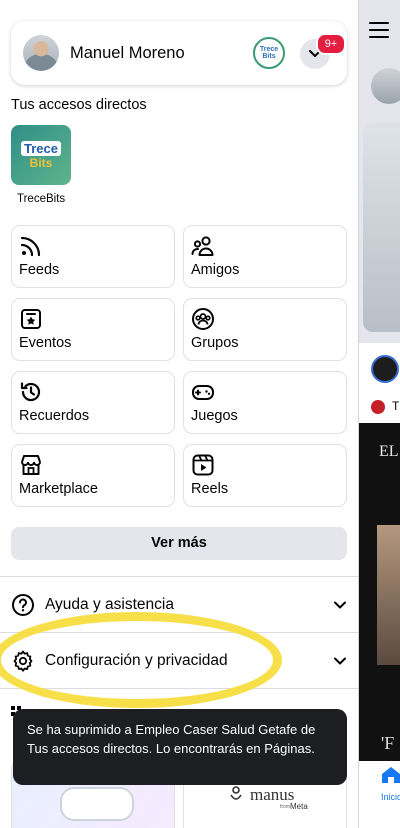  I want to click on feeds-icon, so click(30, 246).